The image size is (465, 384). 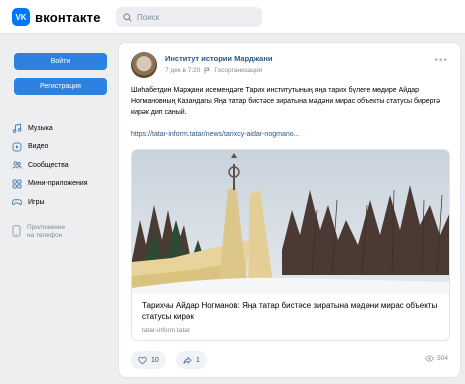 I want to click on like-count: 10, so click(x=155, y=360).